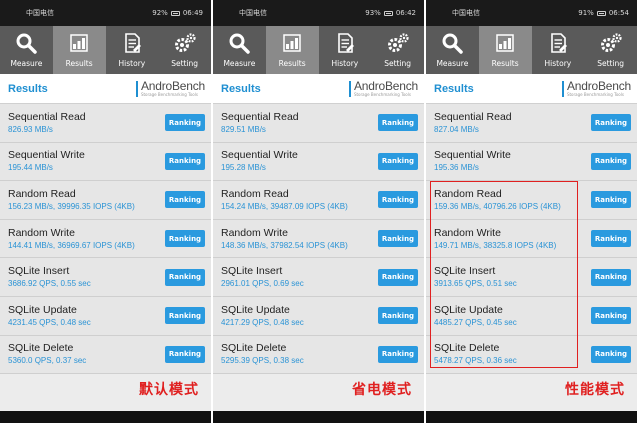 This screenshot has height=423, width=637. I want to click on result-value: 826.93 MB/s, so click(30, 129).